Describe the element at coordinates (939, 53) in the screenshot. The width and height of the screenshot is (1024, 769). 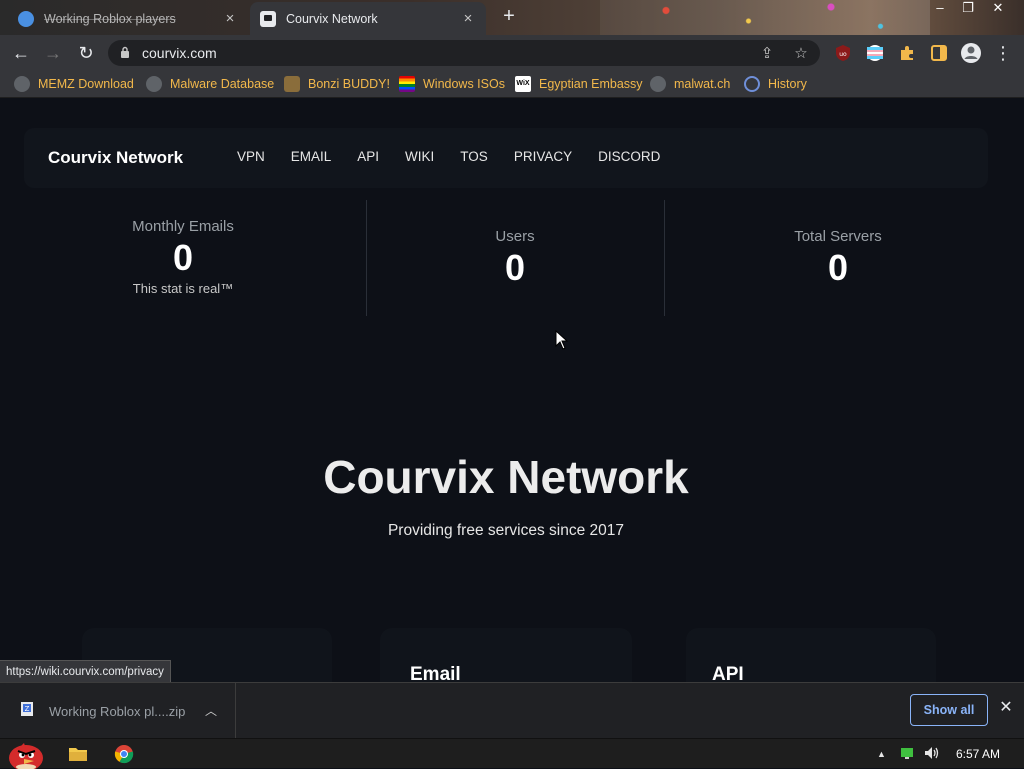
I see `side-panel-icon` at that location.